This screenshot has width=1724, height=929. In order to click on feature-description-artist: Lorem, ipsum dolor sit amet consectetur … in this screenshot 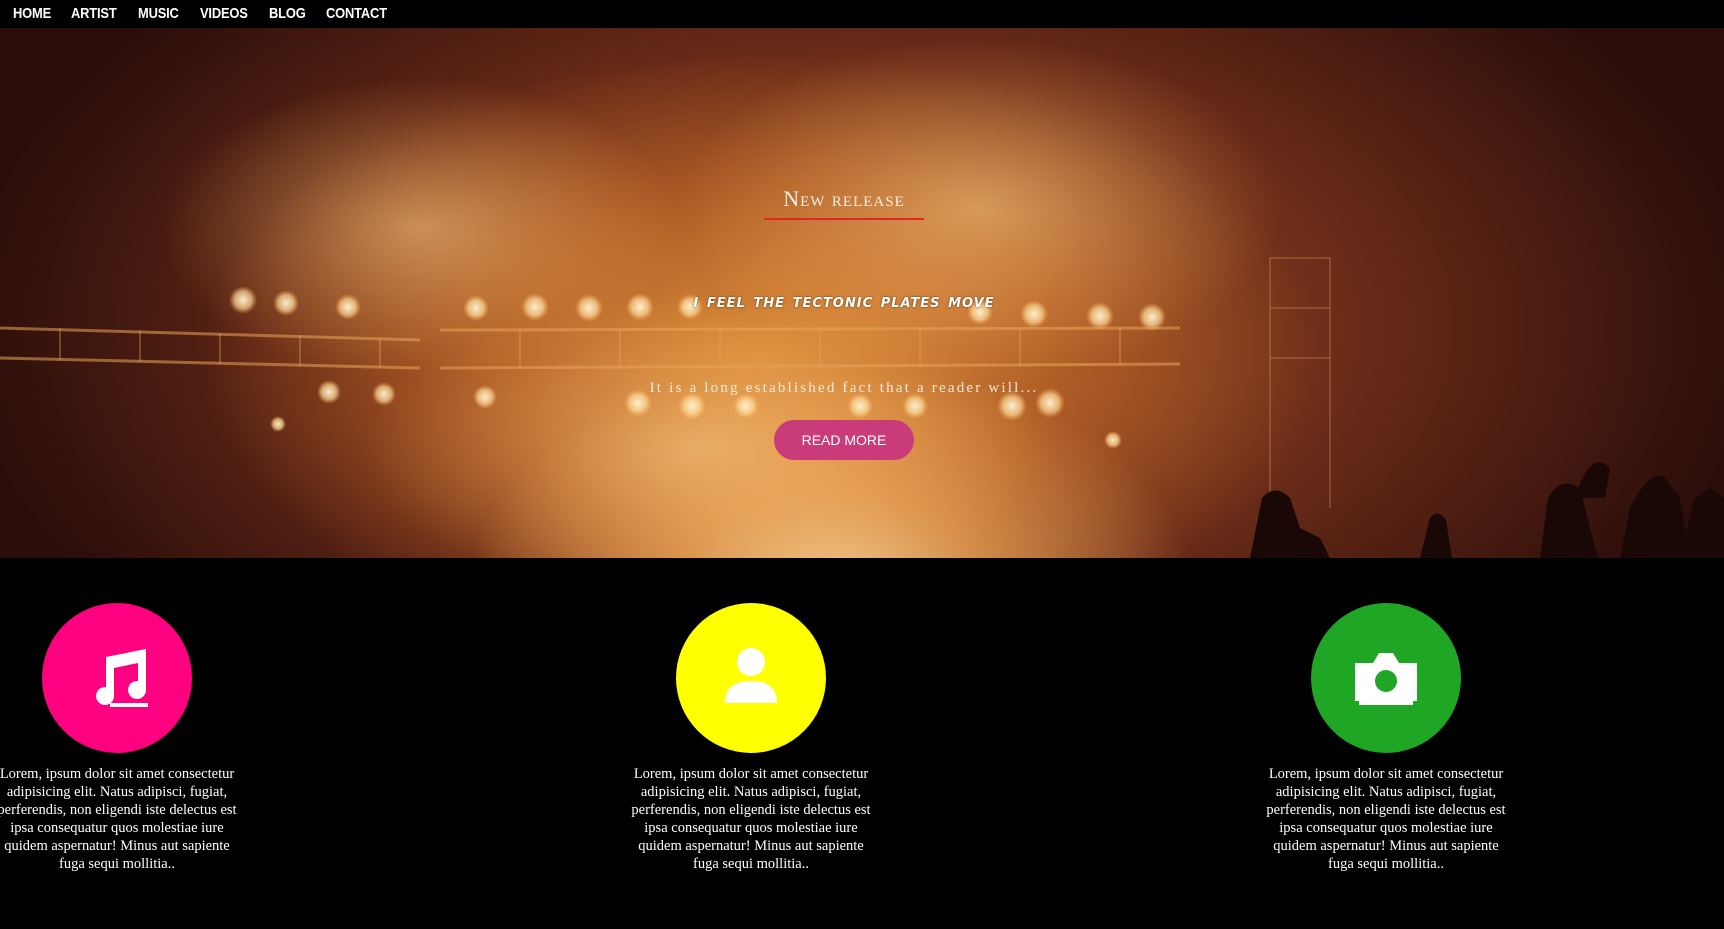, I will do `click(751, 819)`.